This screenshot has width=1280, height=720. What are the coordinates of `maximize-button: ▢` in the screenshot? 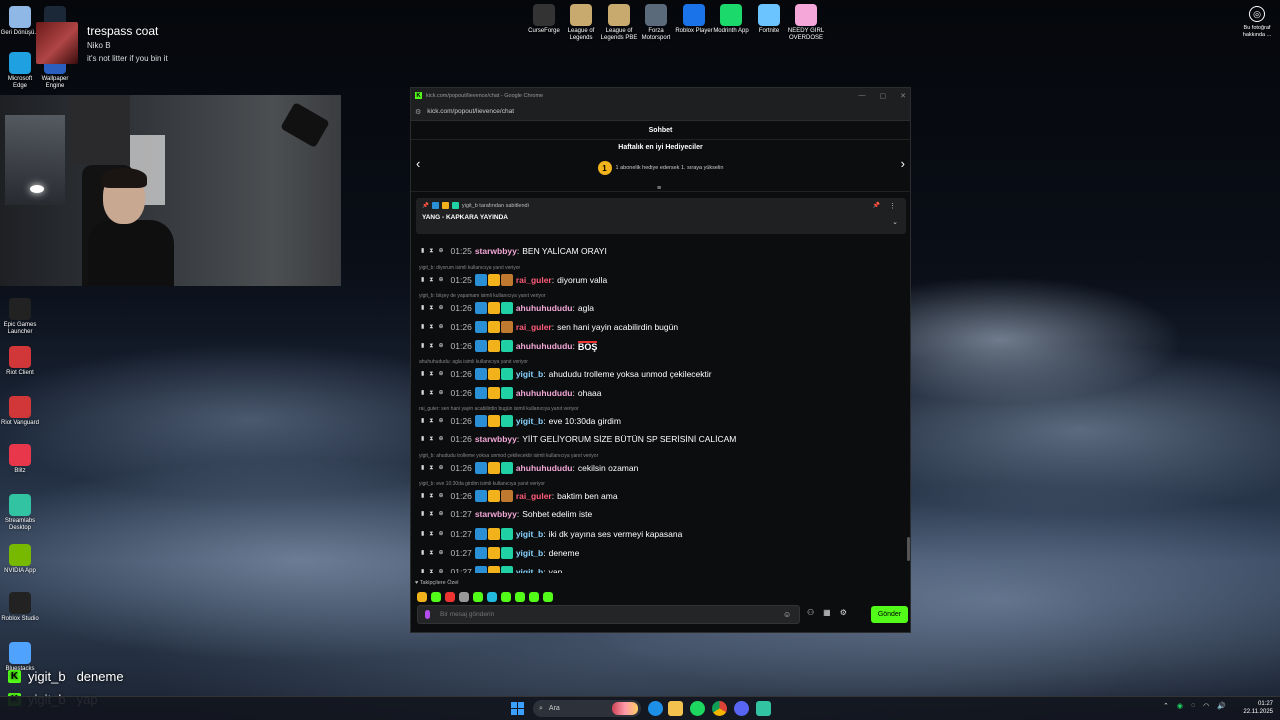 It's located at (883, 96).